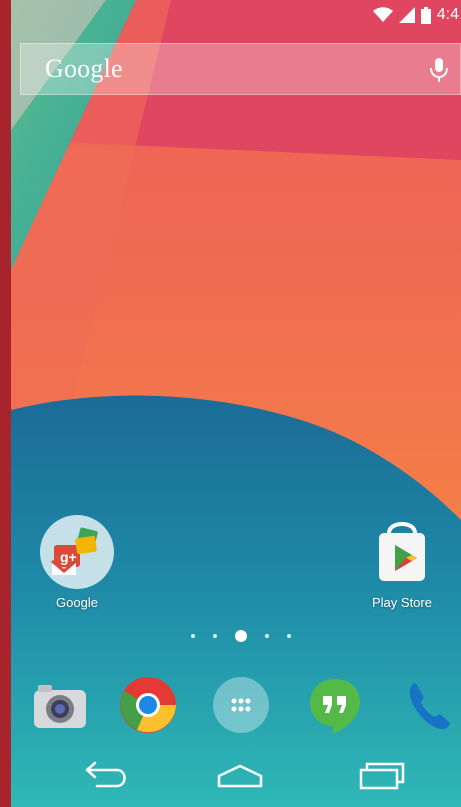 This screenshot has width=461, height=807. I want to click on page-indicator, so click(241, 636).